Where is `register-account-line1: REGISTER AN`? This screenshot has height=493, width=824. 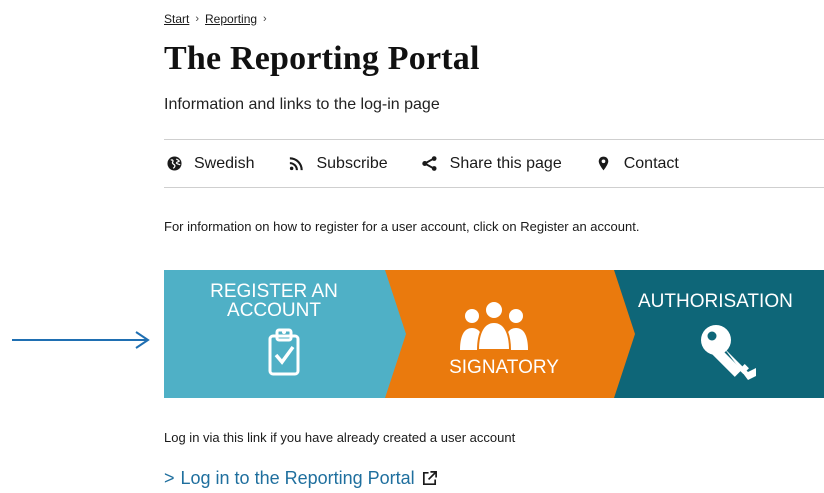
register-account-line1: REGISTER AN is located at coordinates (274, 291).